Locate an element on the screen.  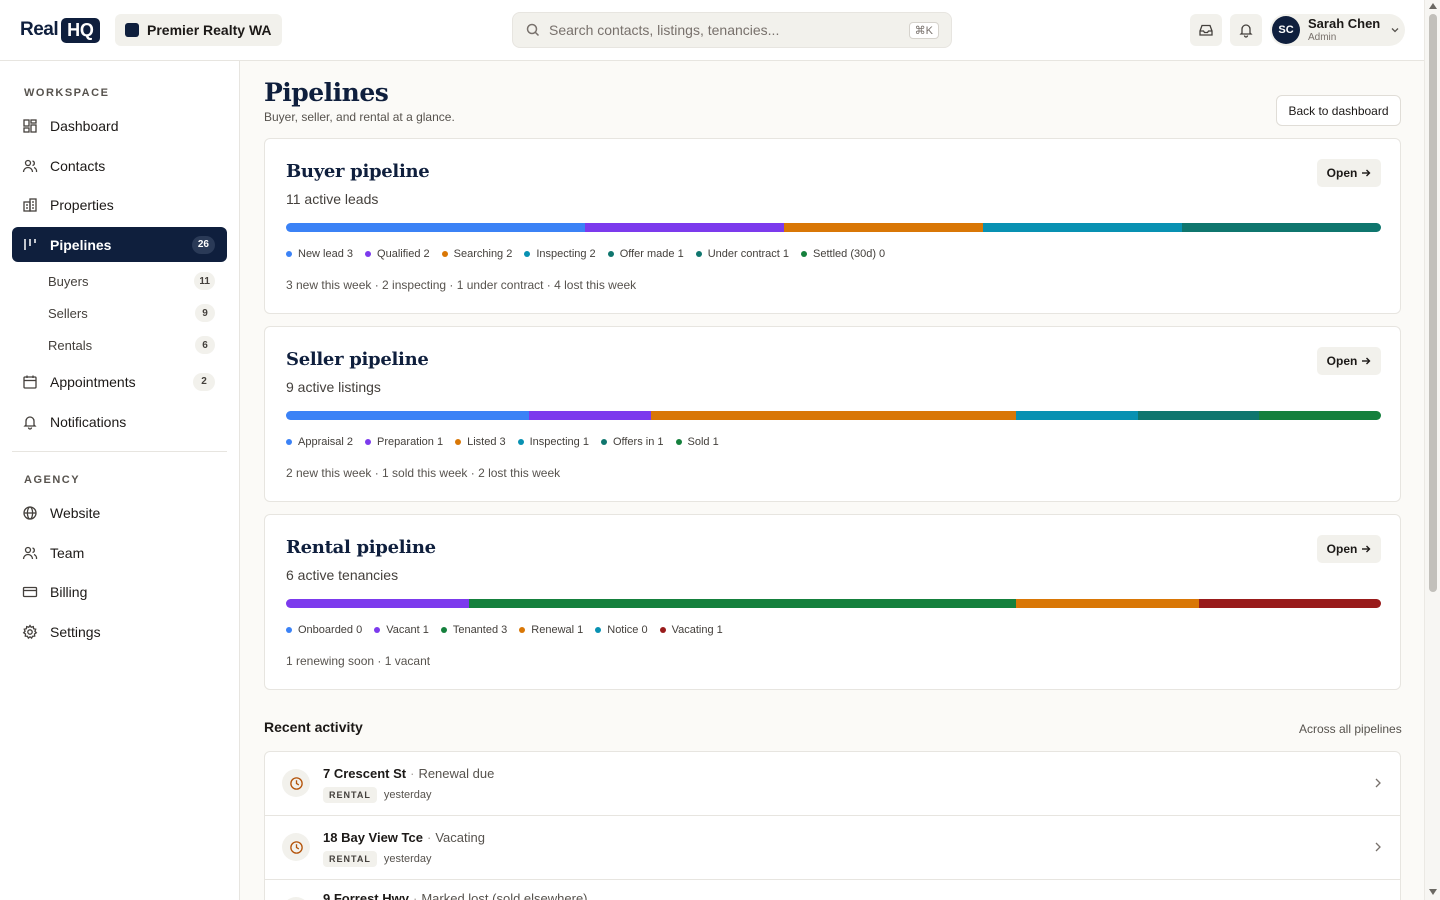
sidebar-item-notifications: Notifications is located at coordinates (119, 421).